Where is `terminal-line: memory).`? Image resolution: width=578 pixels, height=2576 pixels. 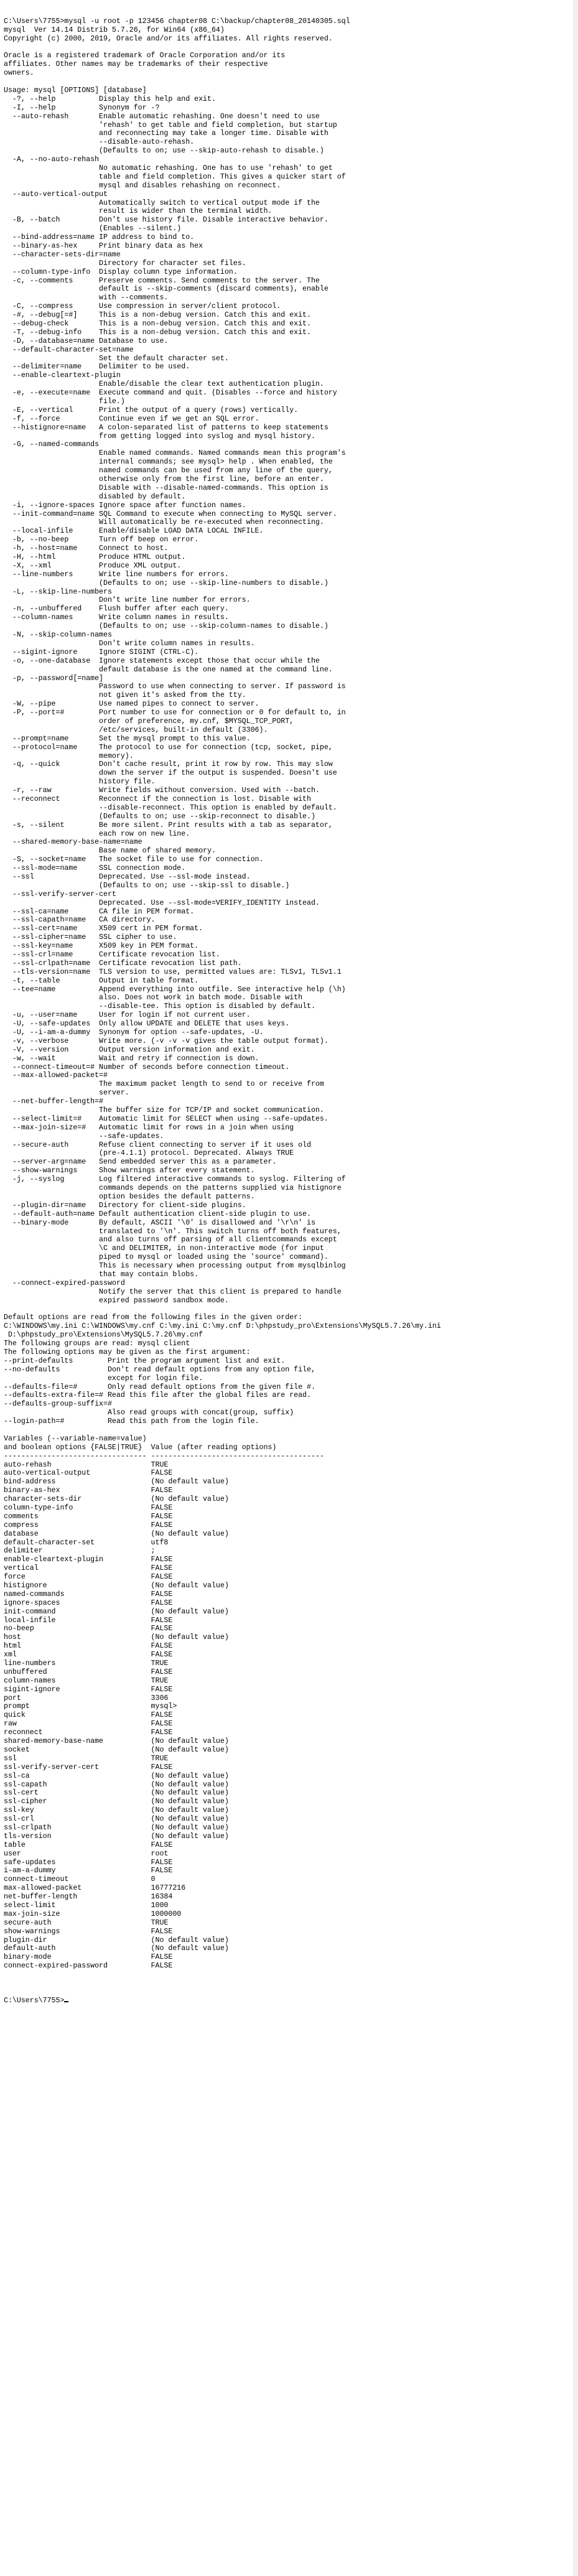 terminal-line: memory). is located at coordinates (69, 756).